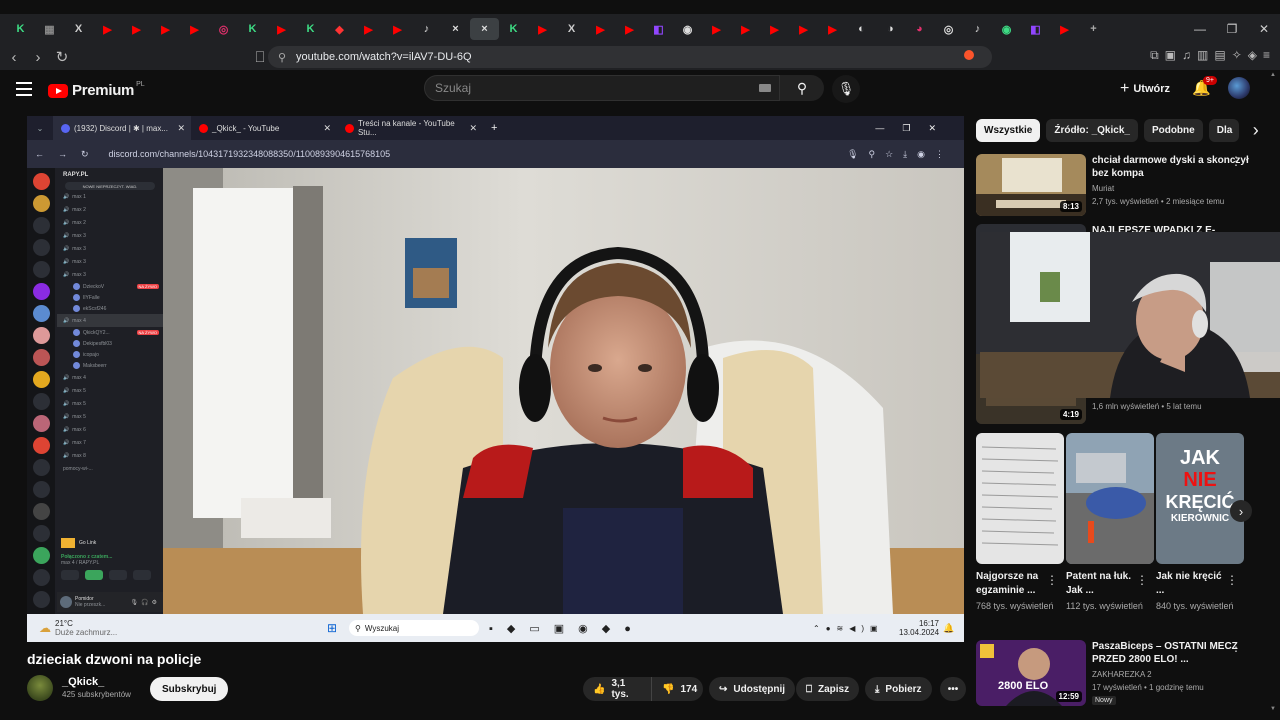  I want to click on minimize-button: —, so click(1200, 29).